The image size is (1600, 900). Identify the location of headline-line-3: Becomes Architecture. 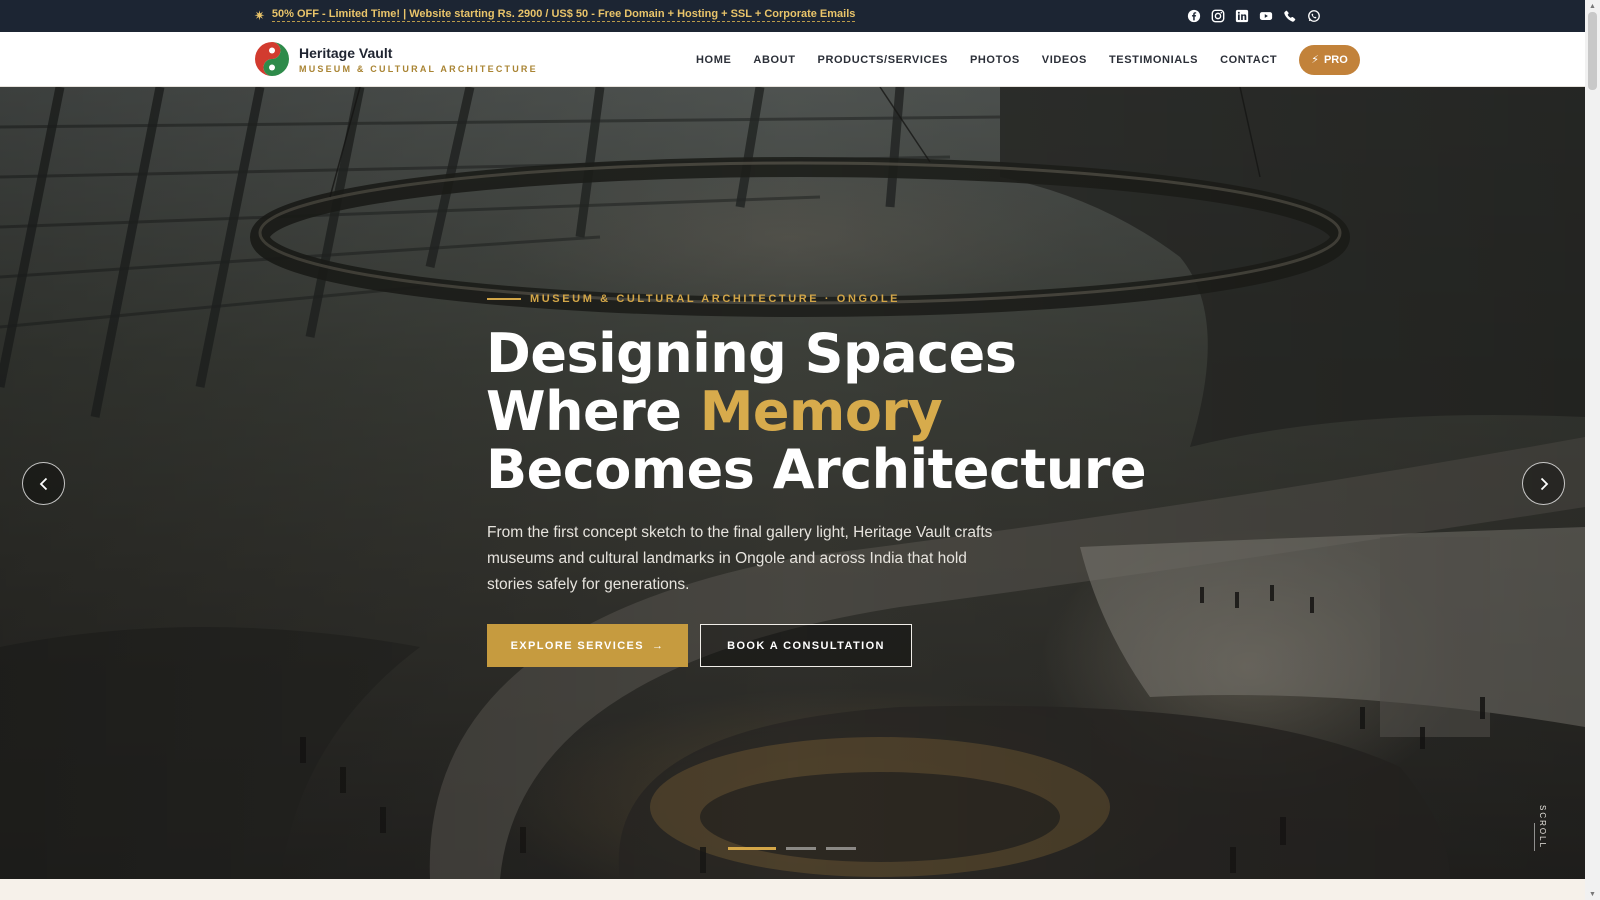
(816, 469).